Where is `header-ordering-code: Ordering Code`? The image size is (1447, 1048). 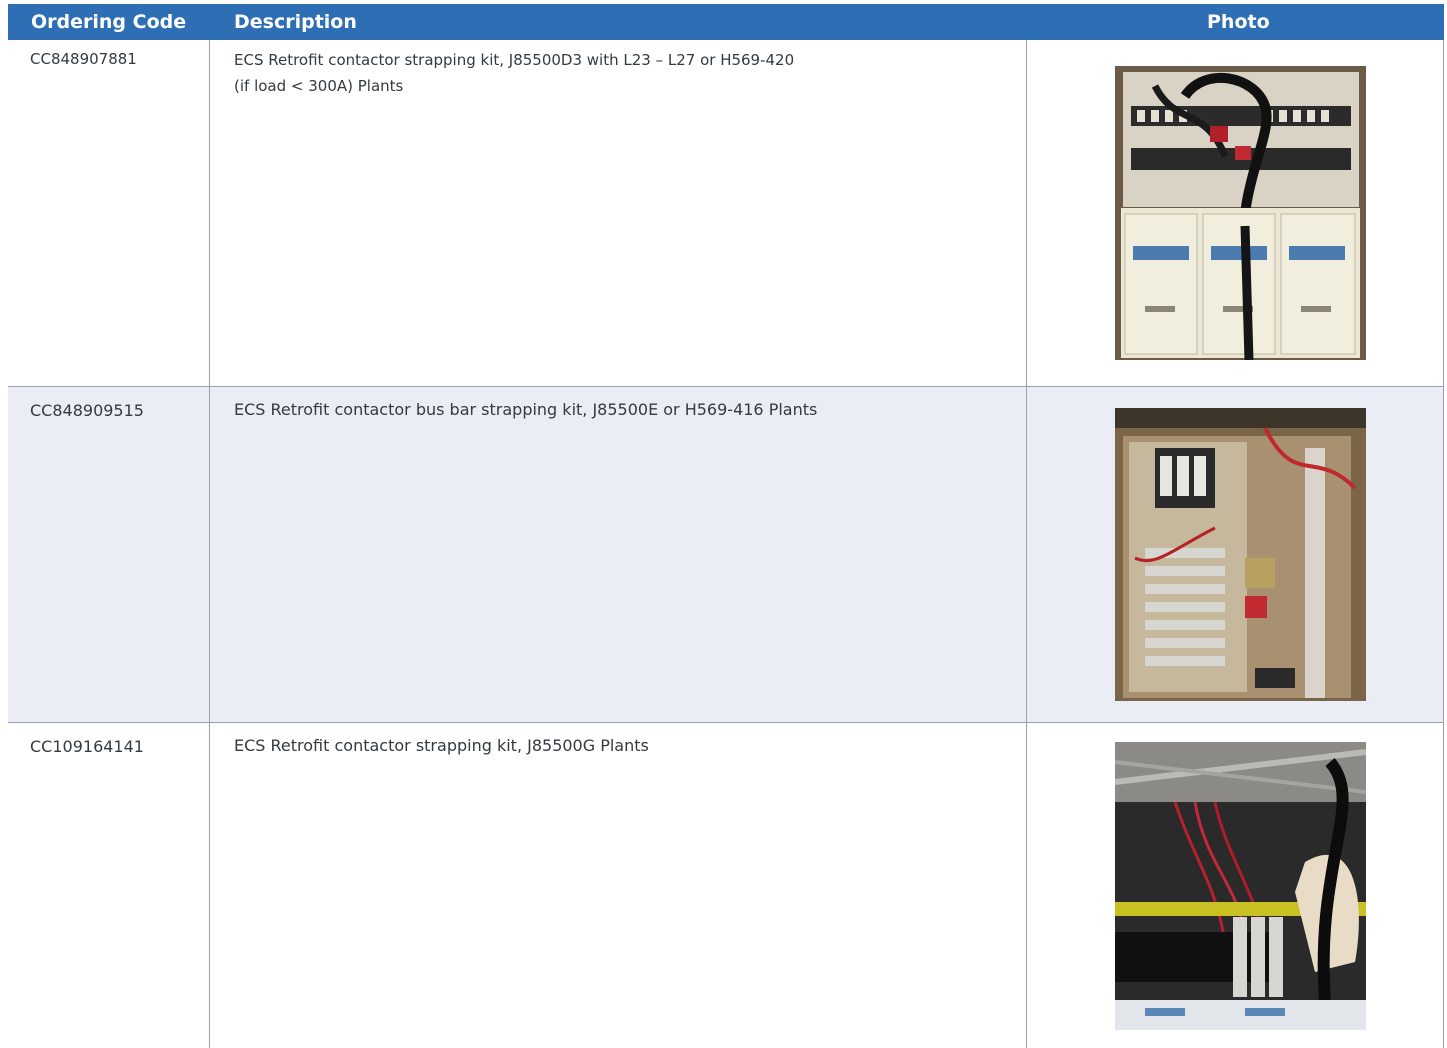 header-ordering-code: Ordering Code is located at coordinates (109, 22).